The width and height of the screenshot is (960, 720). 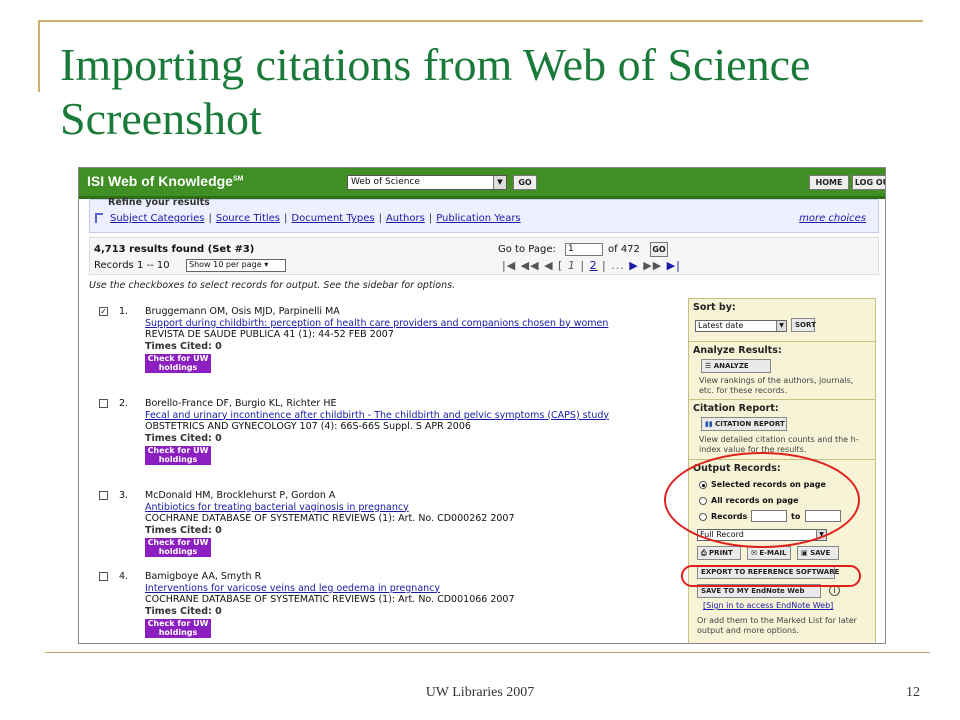 What do you see at coordinates (744, 424) in the screenshot?
I see `citation-report-button: ▮▮ CITATION REPORT` at bounding box center [744, 424].